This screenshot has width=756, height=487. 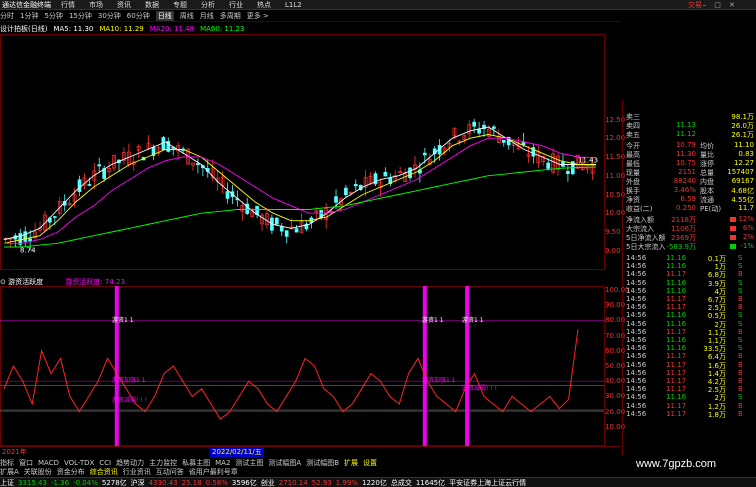 What do you see at coordinates (138, 482) in the screenshot?
I see `hs-label: 沪深` at bounding box center [138, 482].